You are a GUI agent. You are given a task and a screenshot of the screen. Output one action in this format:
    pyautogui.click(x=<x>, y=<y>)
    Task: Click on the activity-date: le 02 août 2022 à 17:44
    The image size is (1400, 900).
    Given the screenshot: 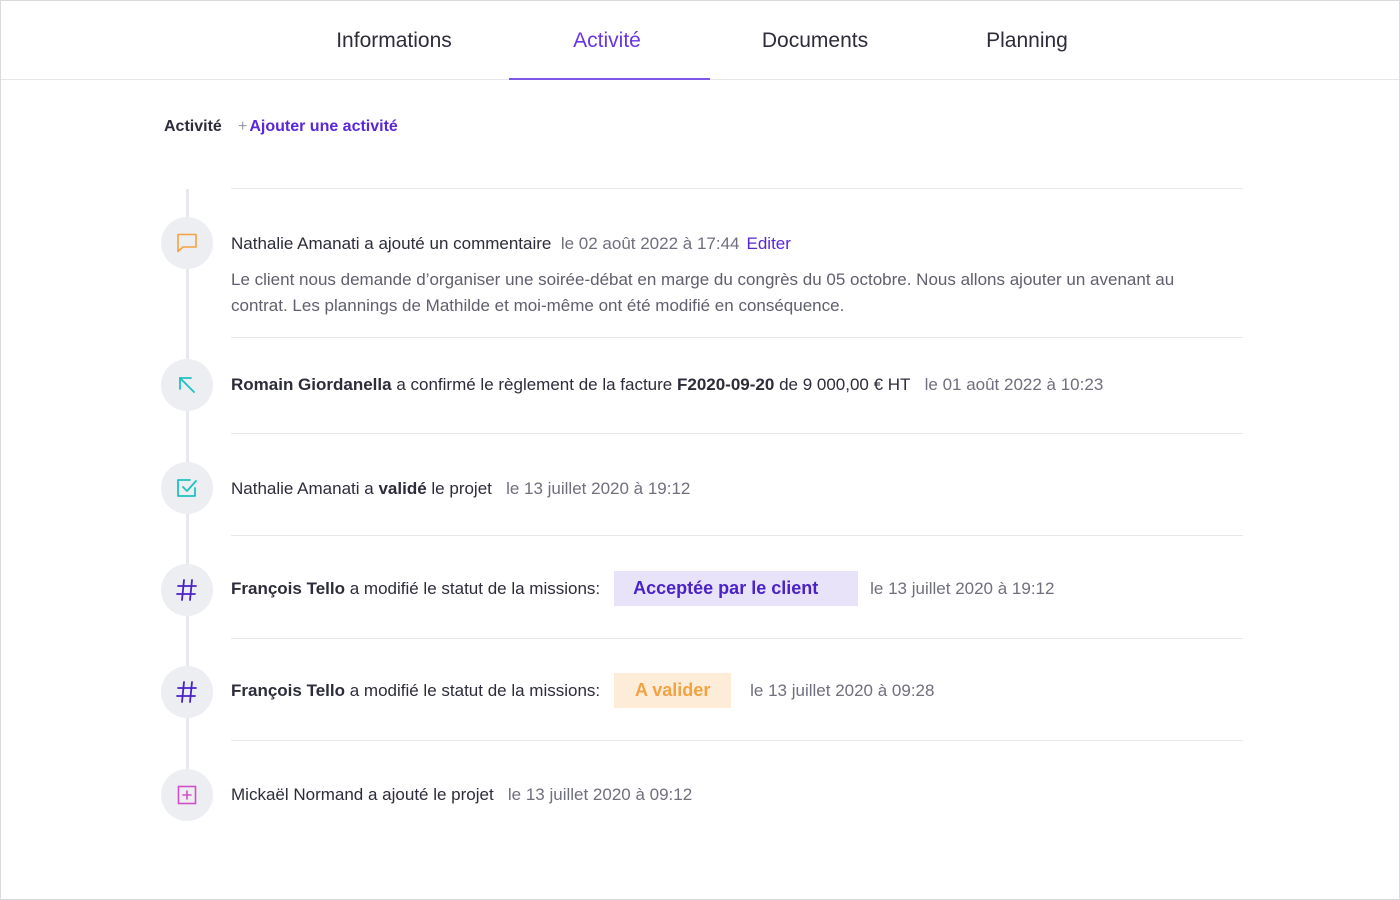 What is the action you would take?
    pyautogui.click(x=650, y=243)
    